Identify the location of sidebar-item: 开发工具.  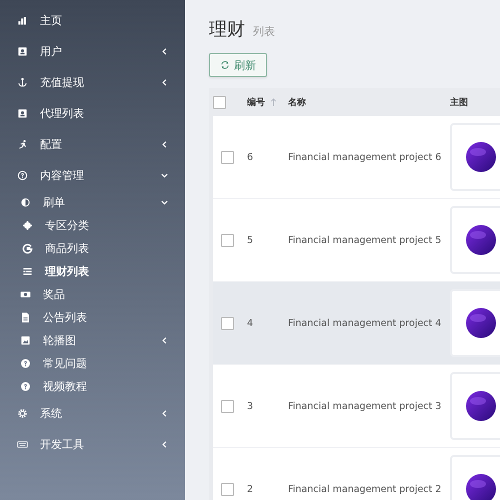
(92, 444).